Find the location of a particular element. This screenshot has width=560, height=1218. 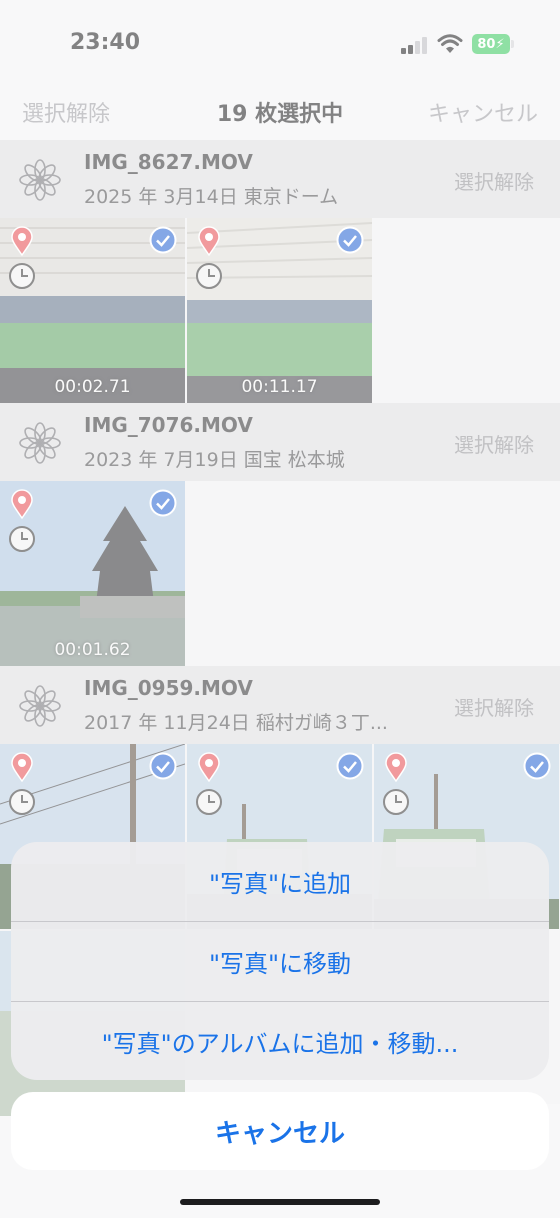

home-indicator is located at coordinates (280, 1202).